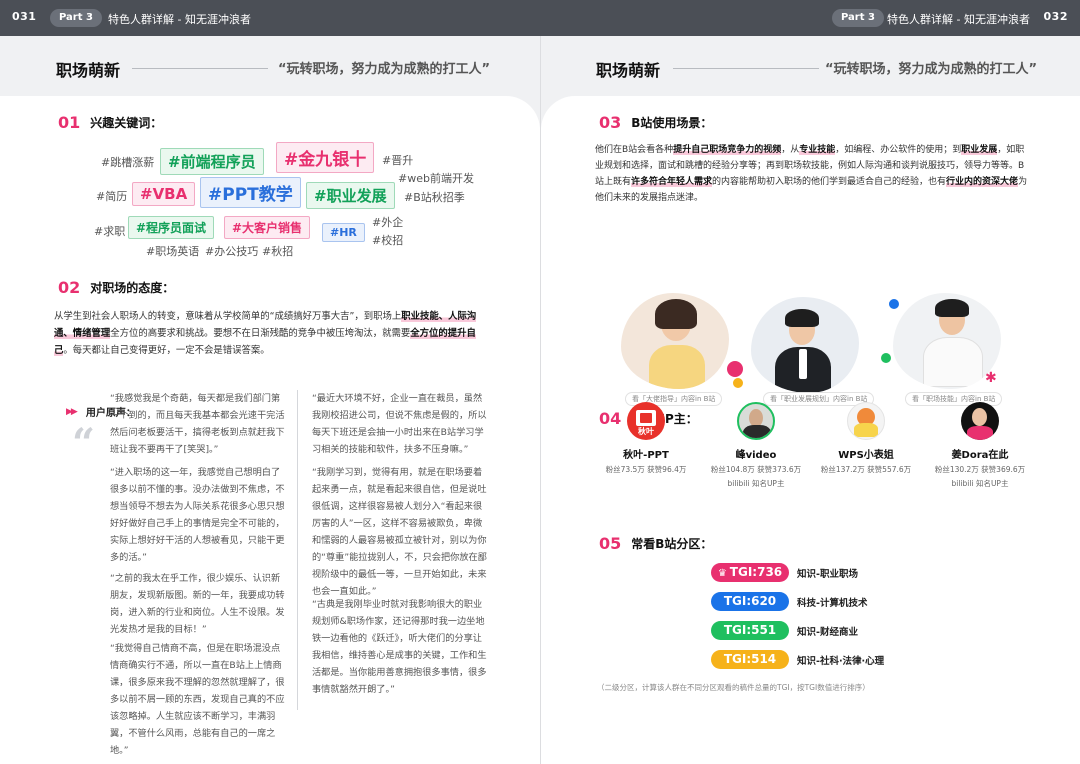 The height and width of the screenshot is (764, 1080). What do you see at coordinates (1055, 16) in the screenshot?
I see `right-page-number: 032` at bounding box center [1055, 16].